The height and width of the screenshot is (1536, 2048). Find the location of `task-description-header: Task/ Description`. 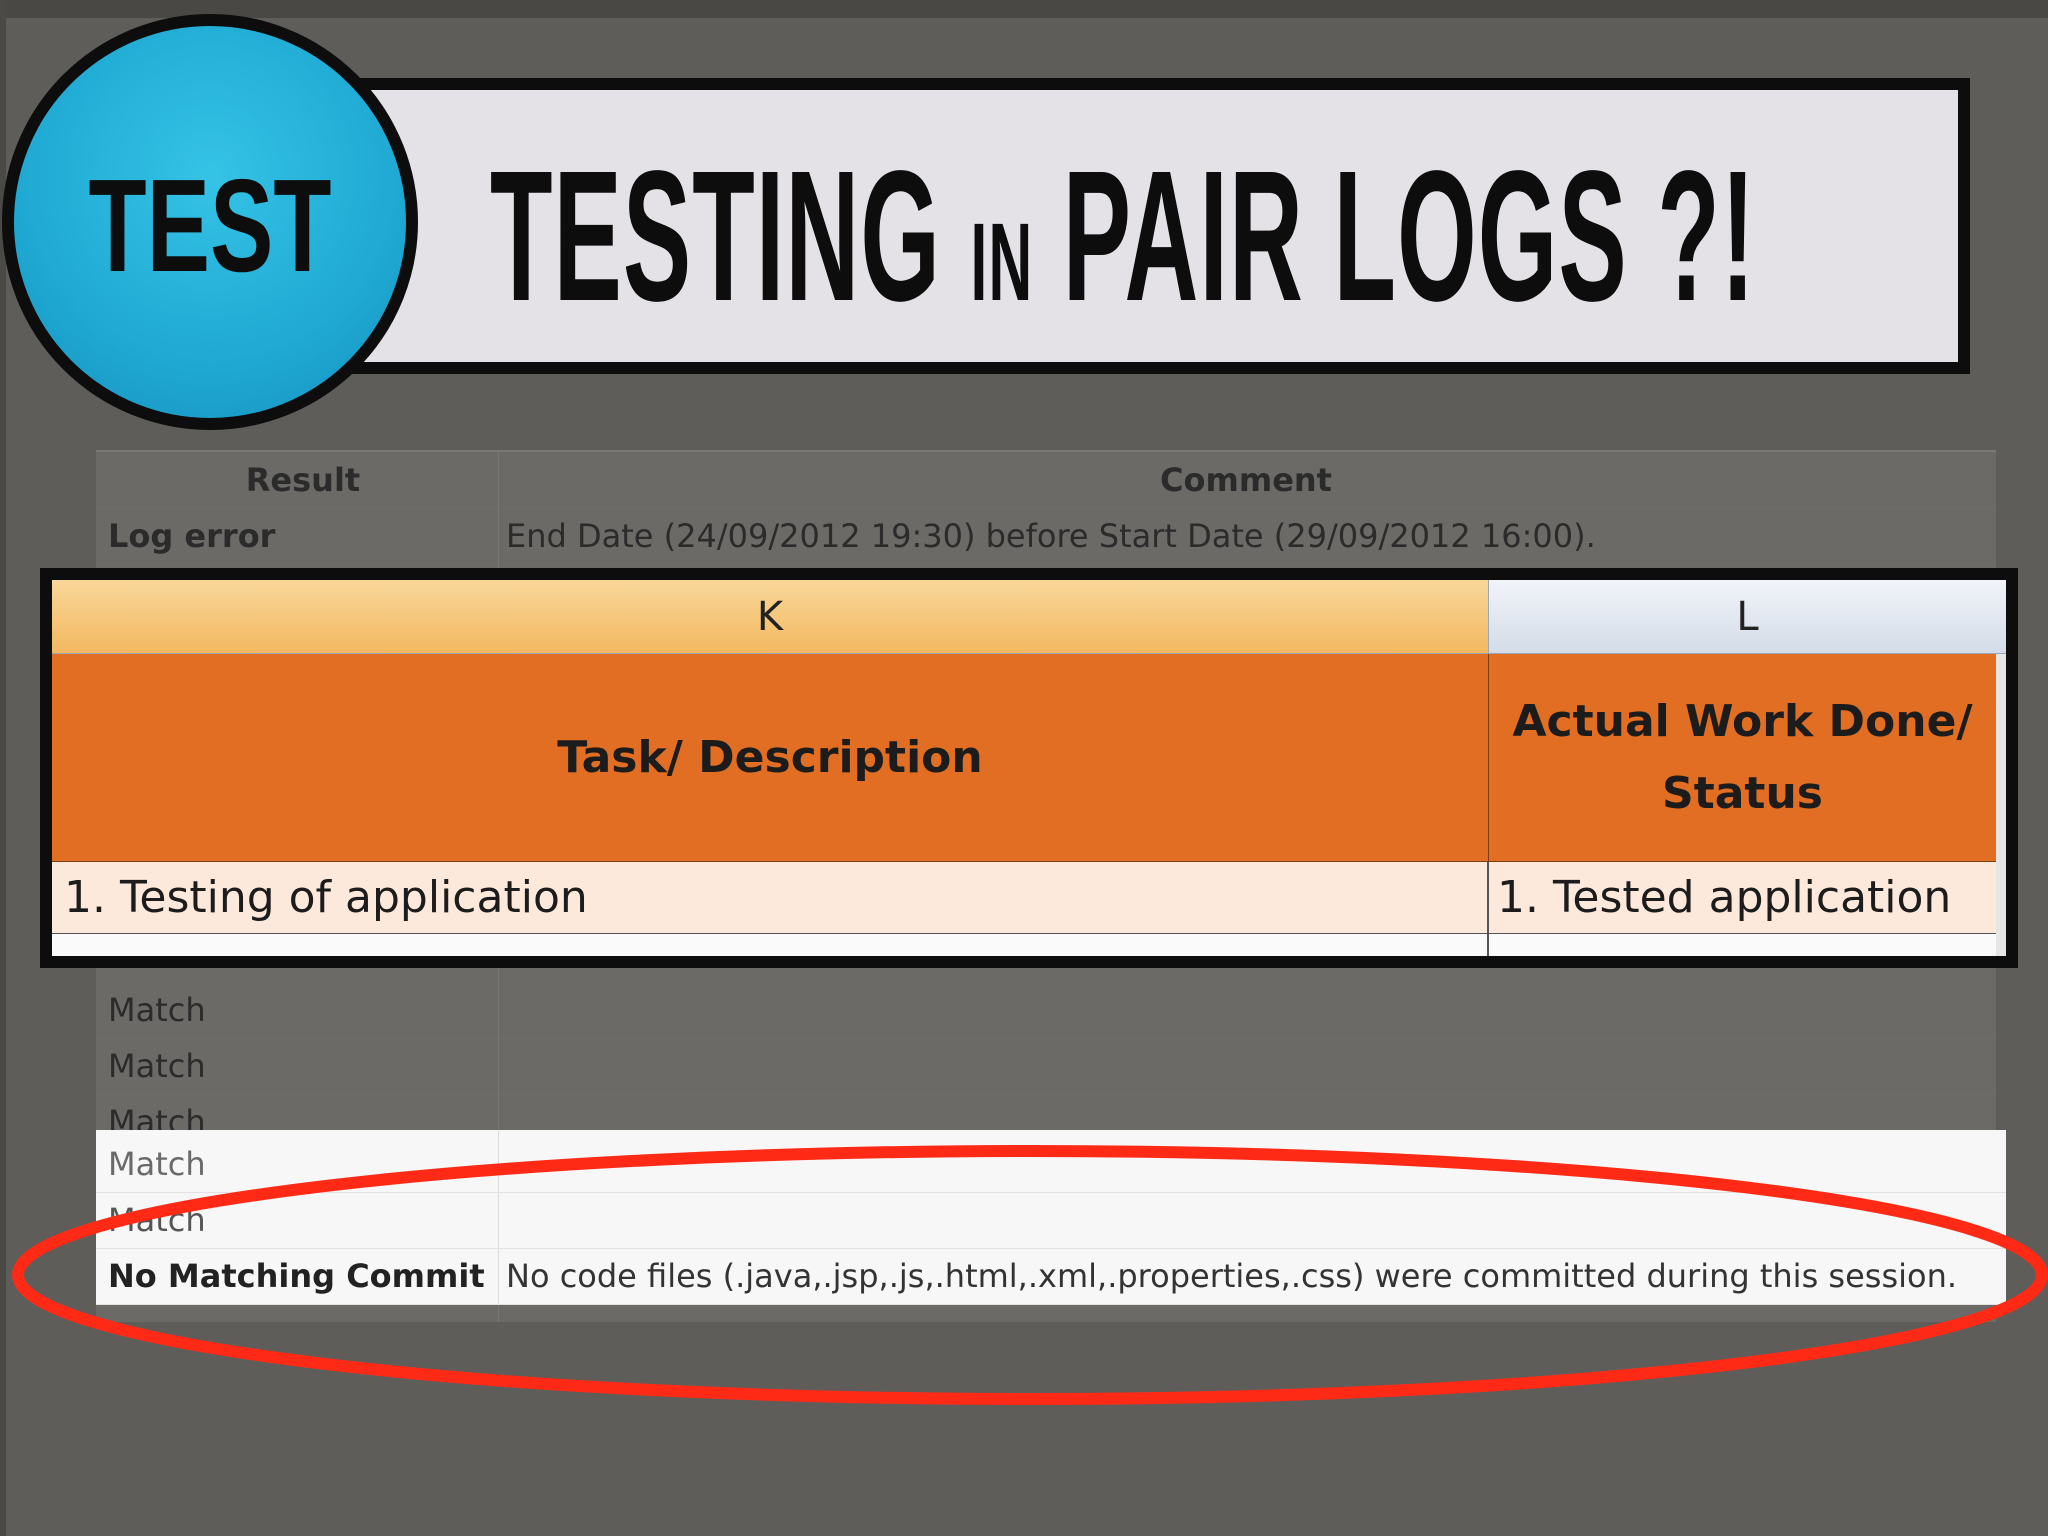

task-description-header: Task/ Description is located at coordinates (770, 758).